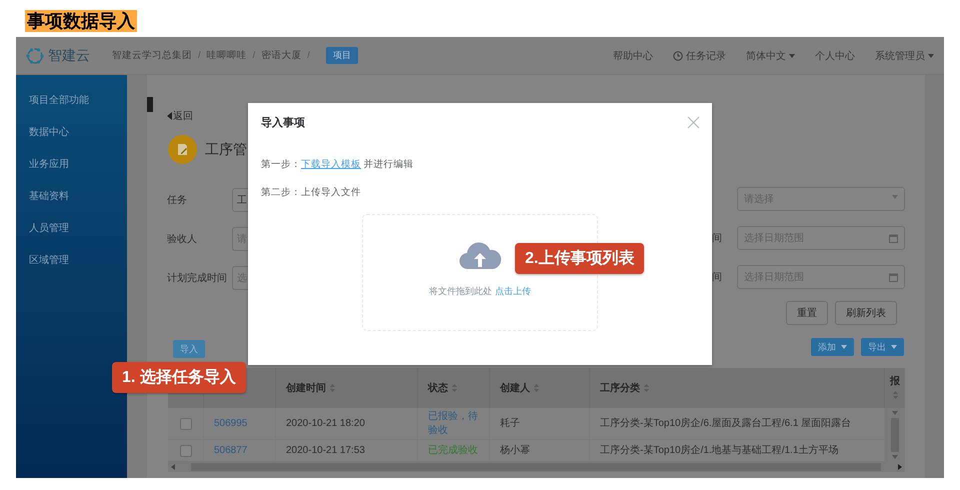  I want to click on page-title: 事项数据导入, so click(81, 21).